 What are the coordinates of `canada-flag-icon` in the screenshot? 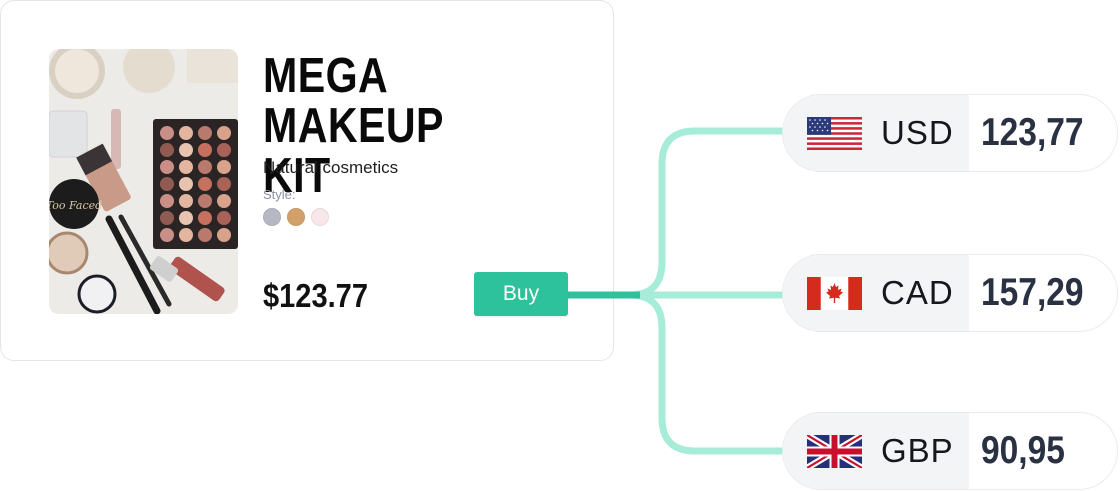 It's located at (834, 293).